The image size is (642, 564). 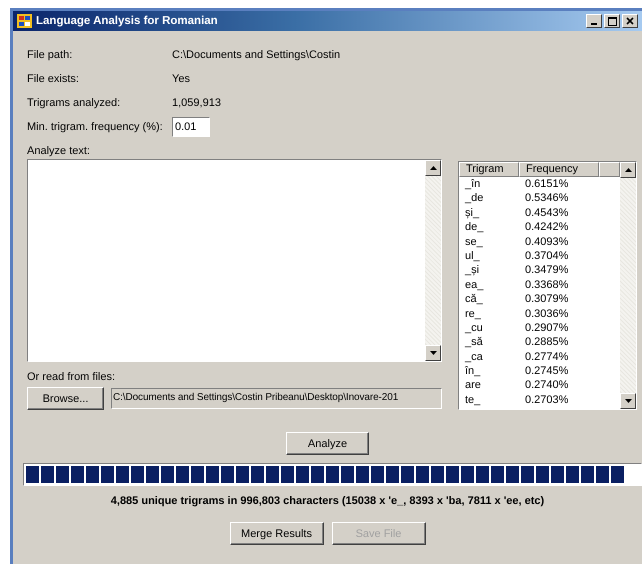 What do you see at coordinates (472, 213) in the screenshot?
I see `table-cell-text: și_` at bounding box center [472, 213].